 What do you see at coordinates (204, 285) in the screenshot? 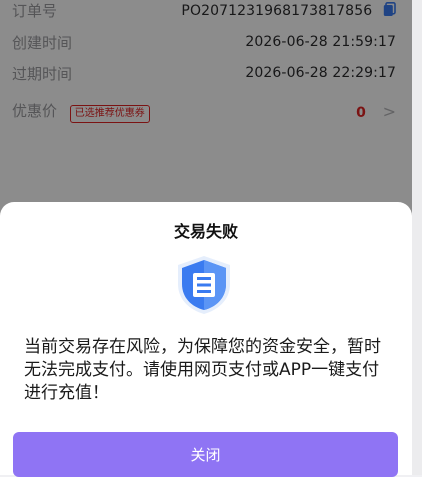
I see `shield-icon` at bounding box center [204, 285].